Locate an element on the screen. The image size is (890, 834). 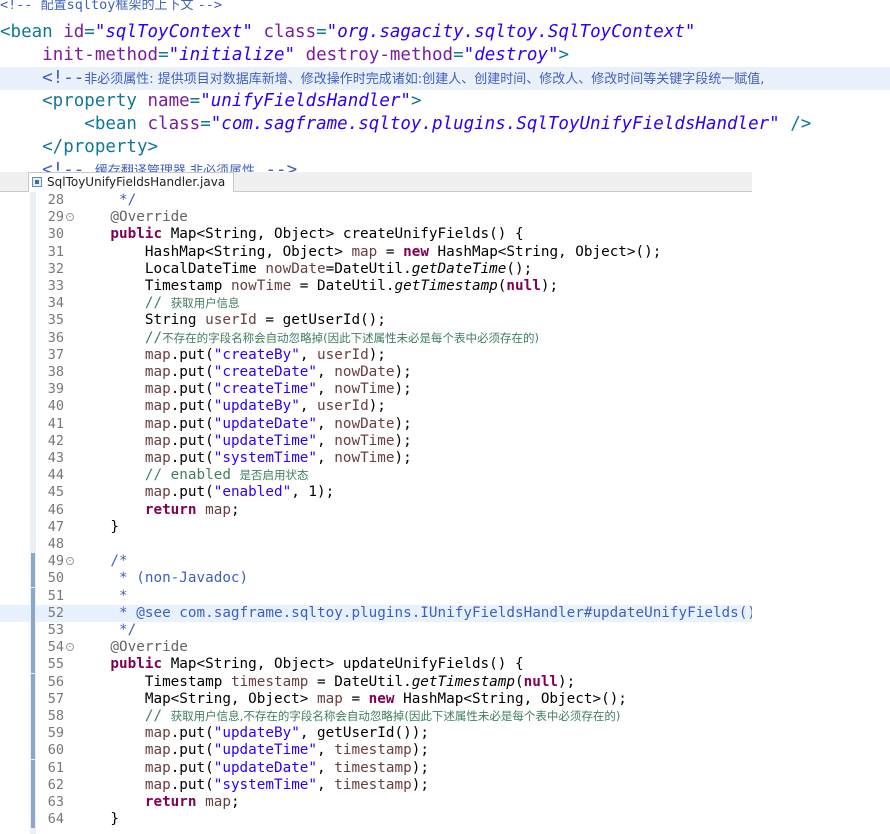
line-number: 33 is located at coordinates (55, 286).